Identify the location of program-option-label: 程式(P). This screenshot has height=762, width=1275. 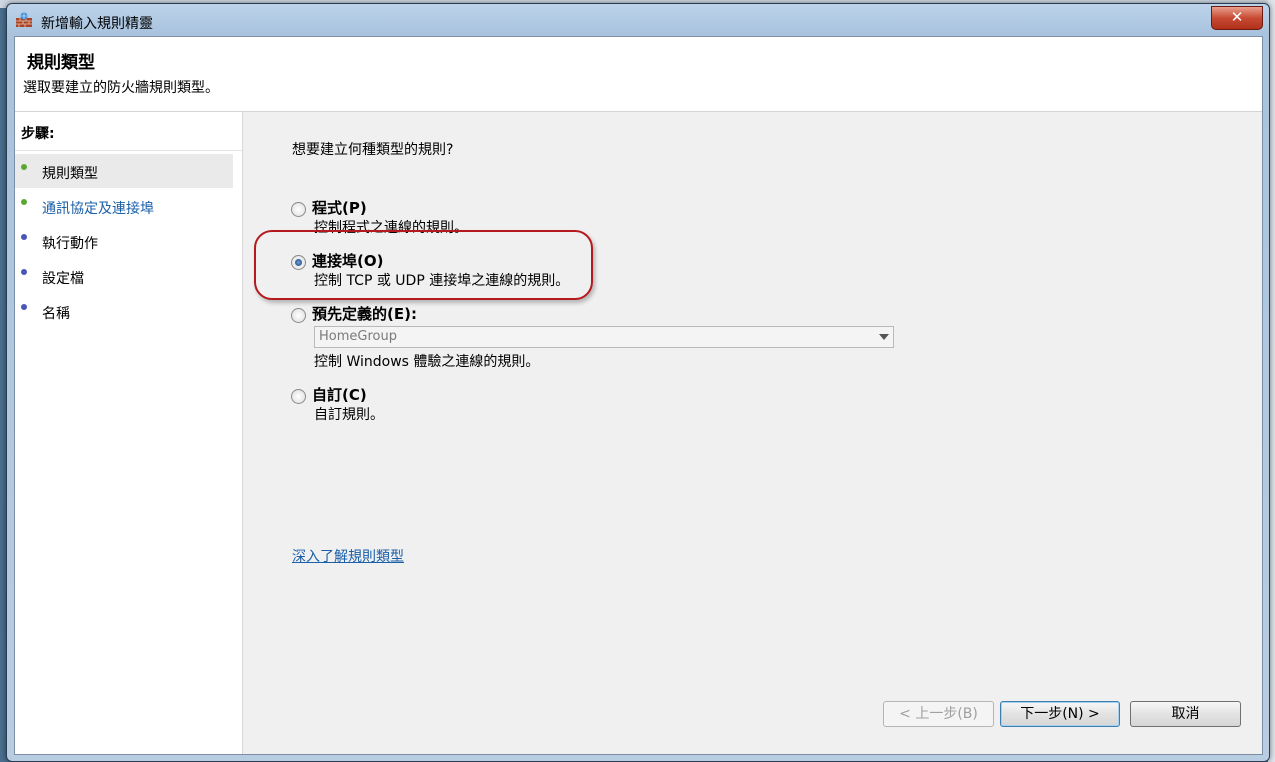
(339, 207).